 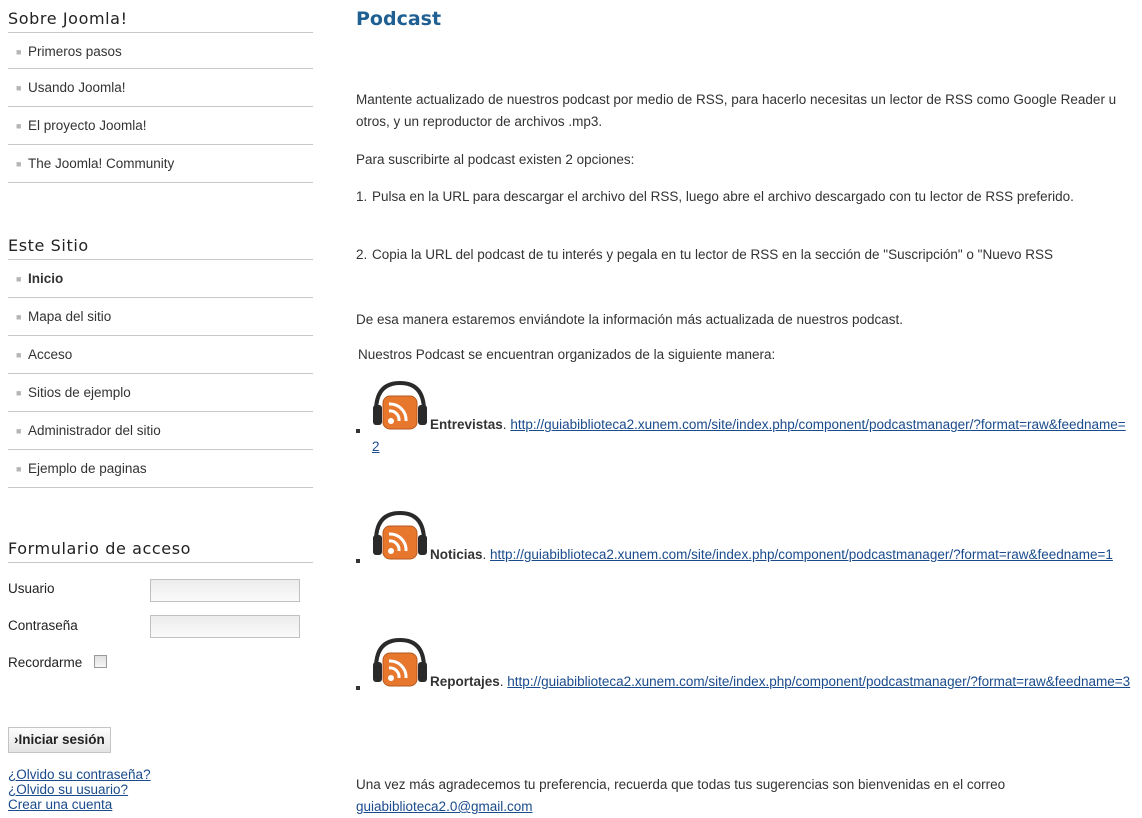 What do you see at coordinates (79, 392) in the screenshot?
I see `menu-item-label: Sitios de ejemplo` at bounding box center [79, 392].